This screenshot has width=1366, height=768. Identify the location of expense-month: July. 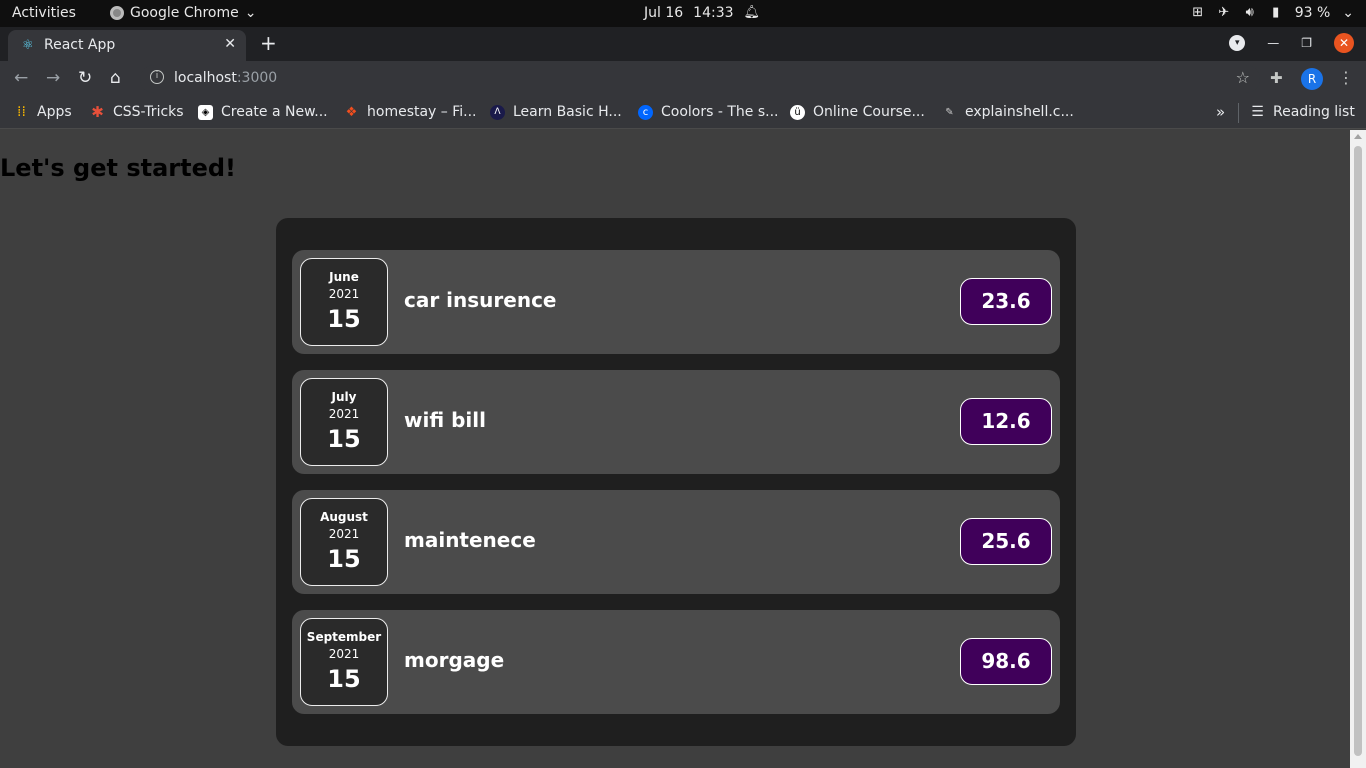
(344, 397).